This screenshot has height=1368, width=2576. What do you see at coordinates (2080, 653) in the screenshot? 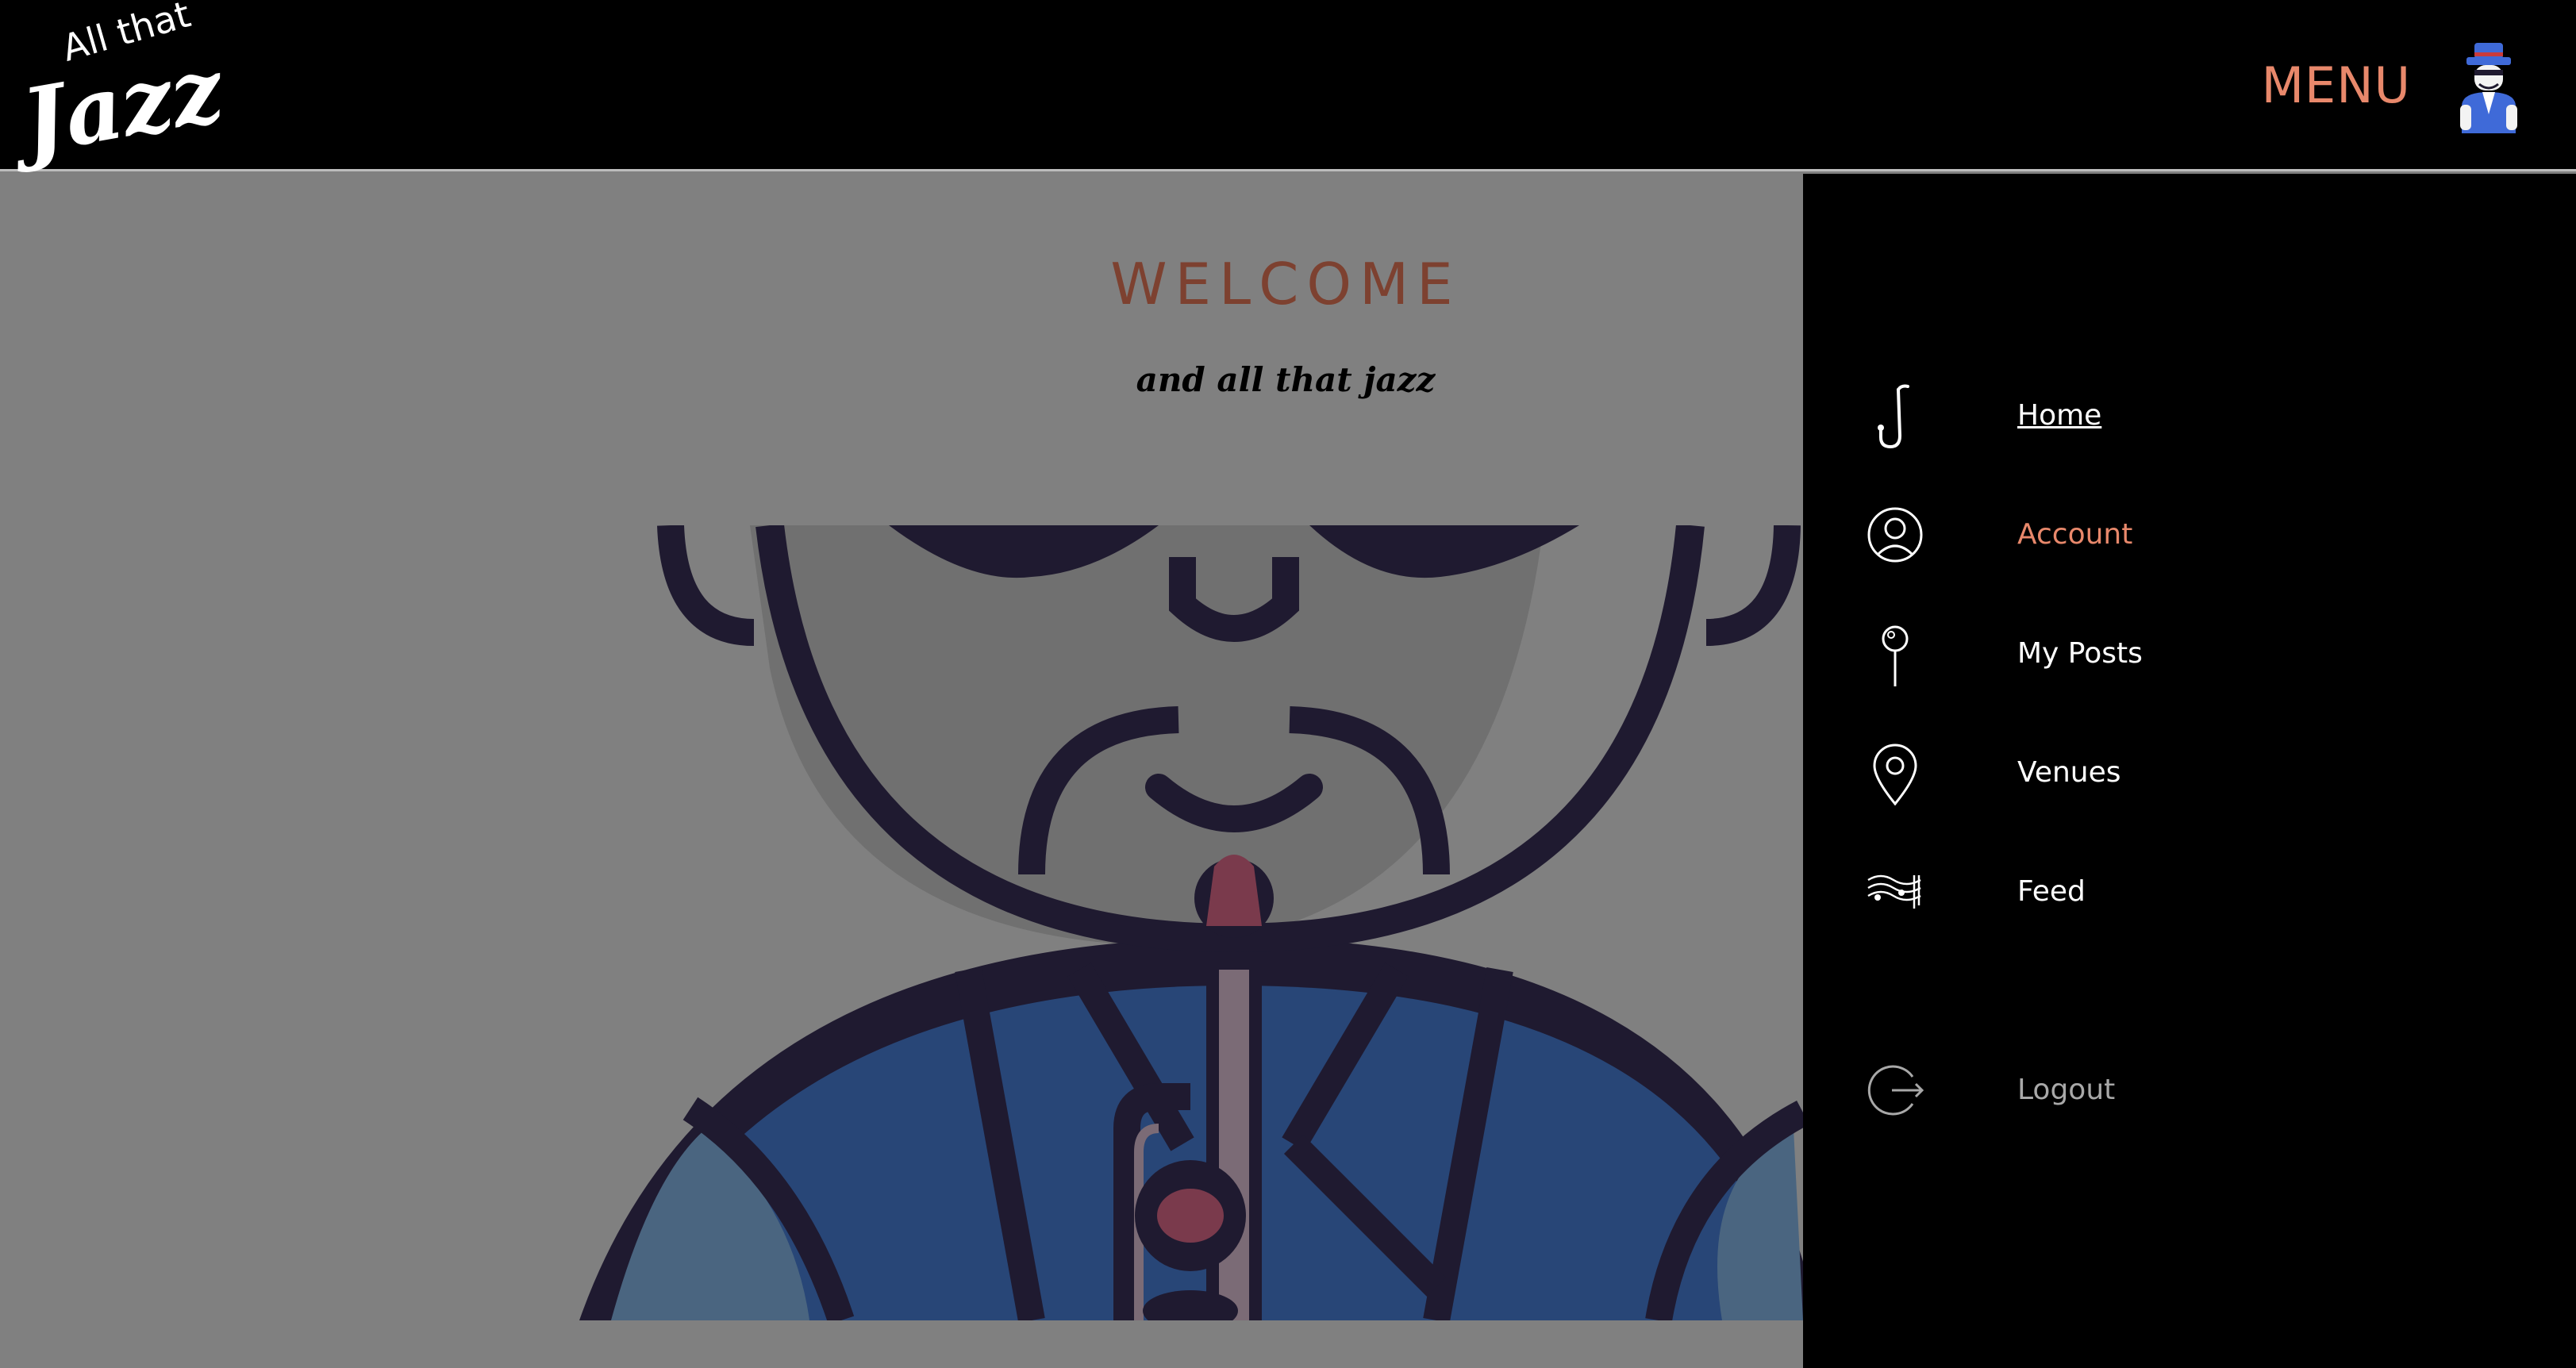
I see `menu-item-label: My Posts` at bounding box center [2080, 653].